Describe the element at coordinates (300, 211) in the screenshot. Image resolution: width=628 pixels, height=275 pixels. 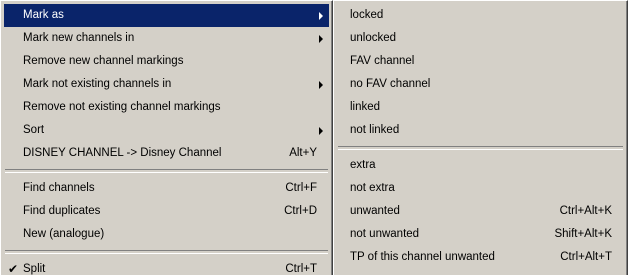
I see `menu-item-shortcut: Ctrl+D` at that location.